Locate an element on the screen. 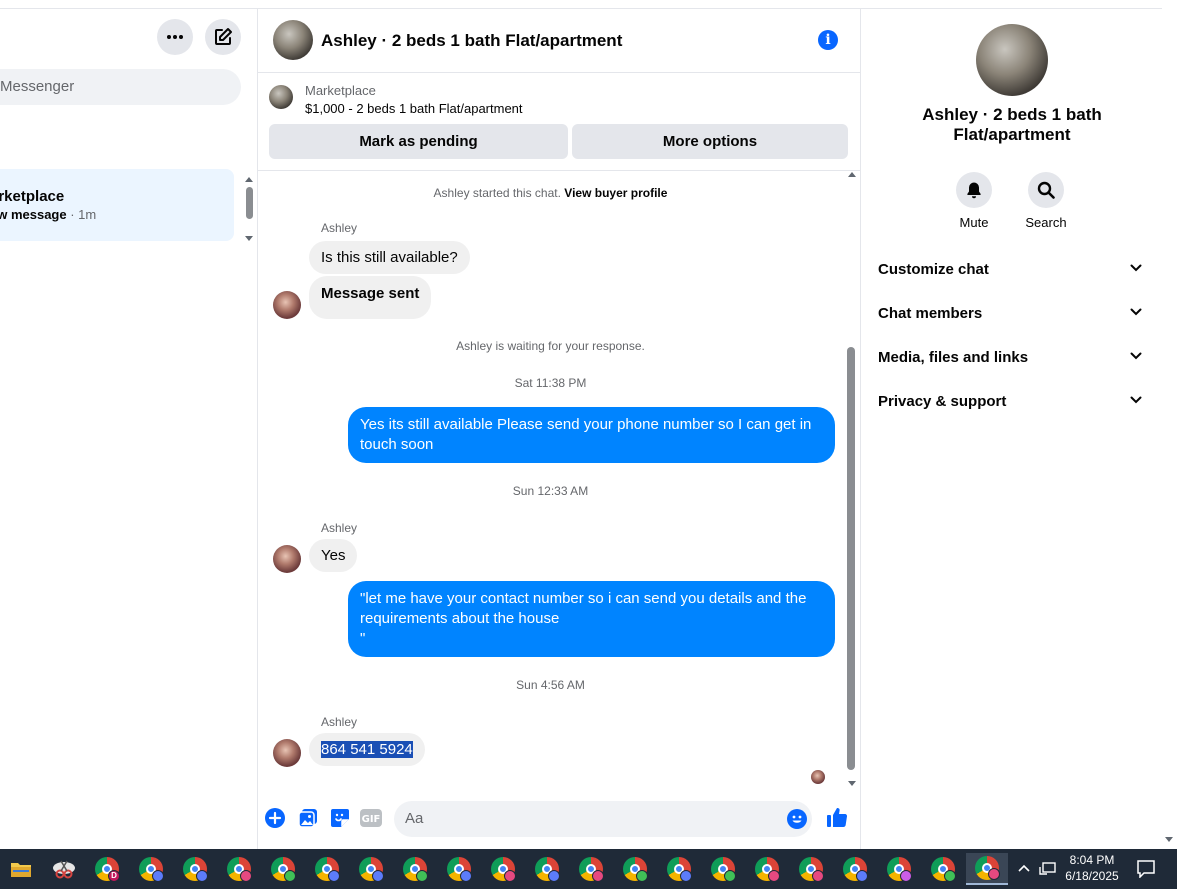 The height and width of the screenshot is (889, 1177). chevron-down-icon is located at coordinates (1136, 312).